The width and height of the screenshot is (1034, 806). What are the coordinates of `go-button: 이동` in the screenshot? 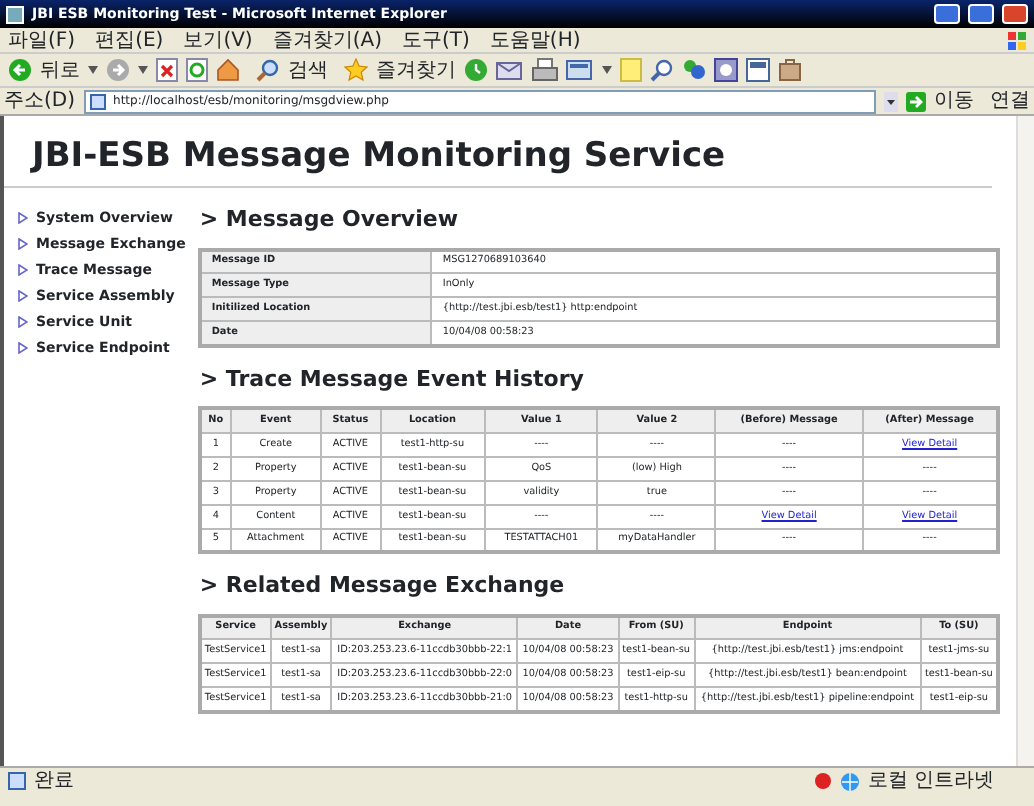 It's located at (940, 101).